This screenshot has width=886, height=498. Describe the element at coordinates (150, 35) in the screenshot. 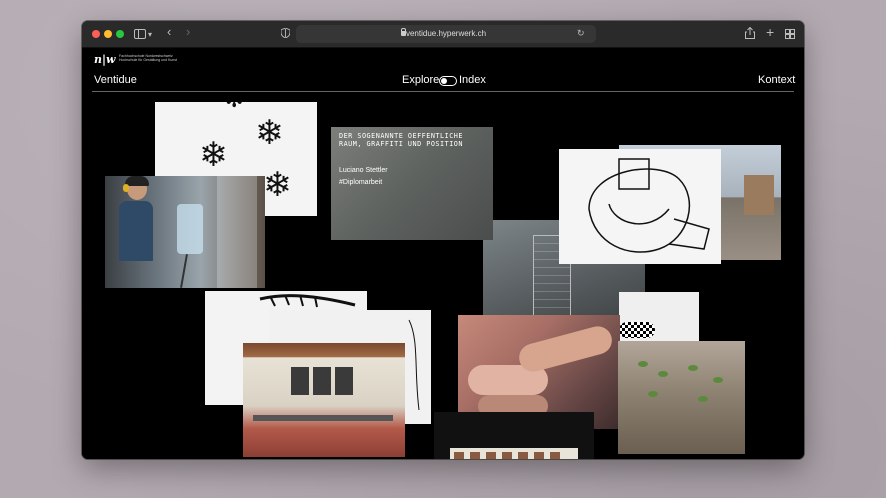

I see `chevron-down-icon: ▾` at that location.